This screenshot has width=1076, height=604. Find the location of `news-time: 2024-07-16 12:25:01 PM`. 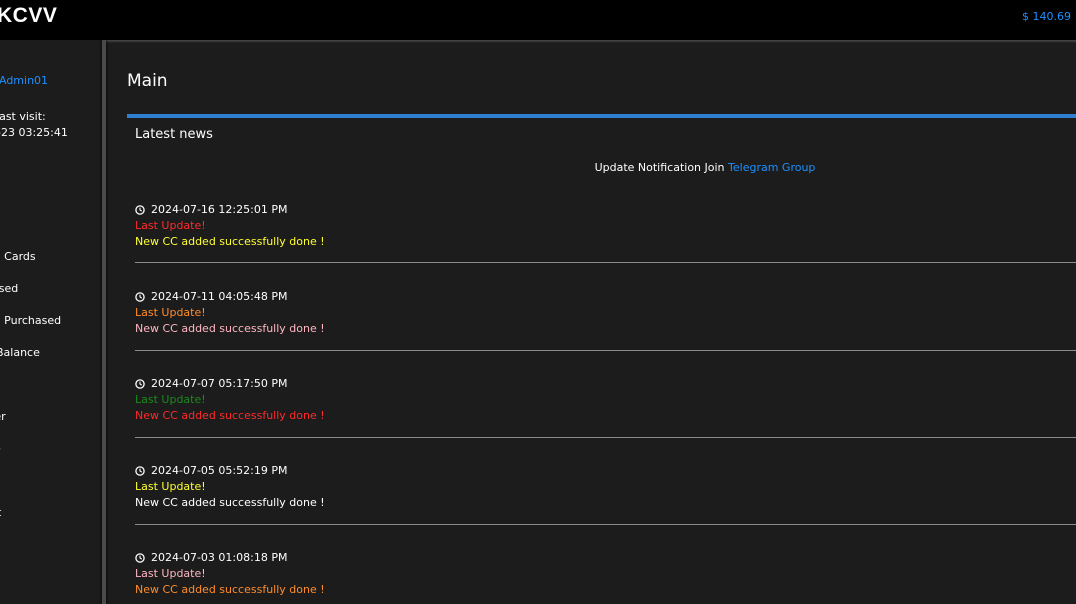

news-time: 2024-07-16 12:25:01 PM is located at coordinates (219, 209).